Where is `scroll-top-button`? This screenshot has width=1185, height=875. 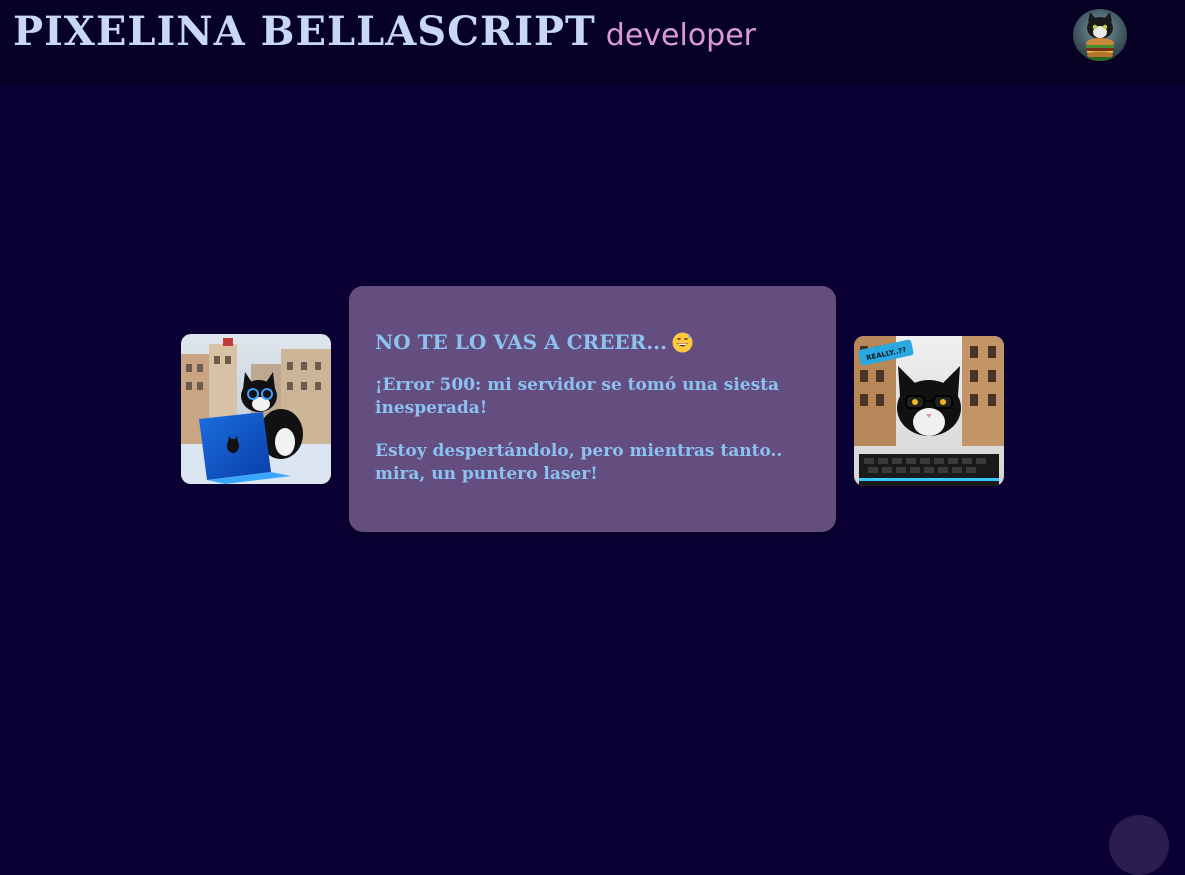
scroll-top-button is located at coordinates (1139, 845).